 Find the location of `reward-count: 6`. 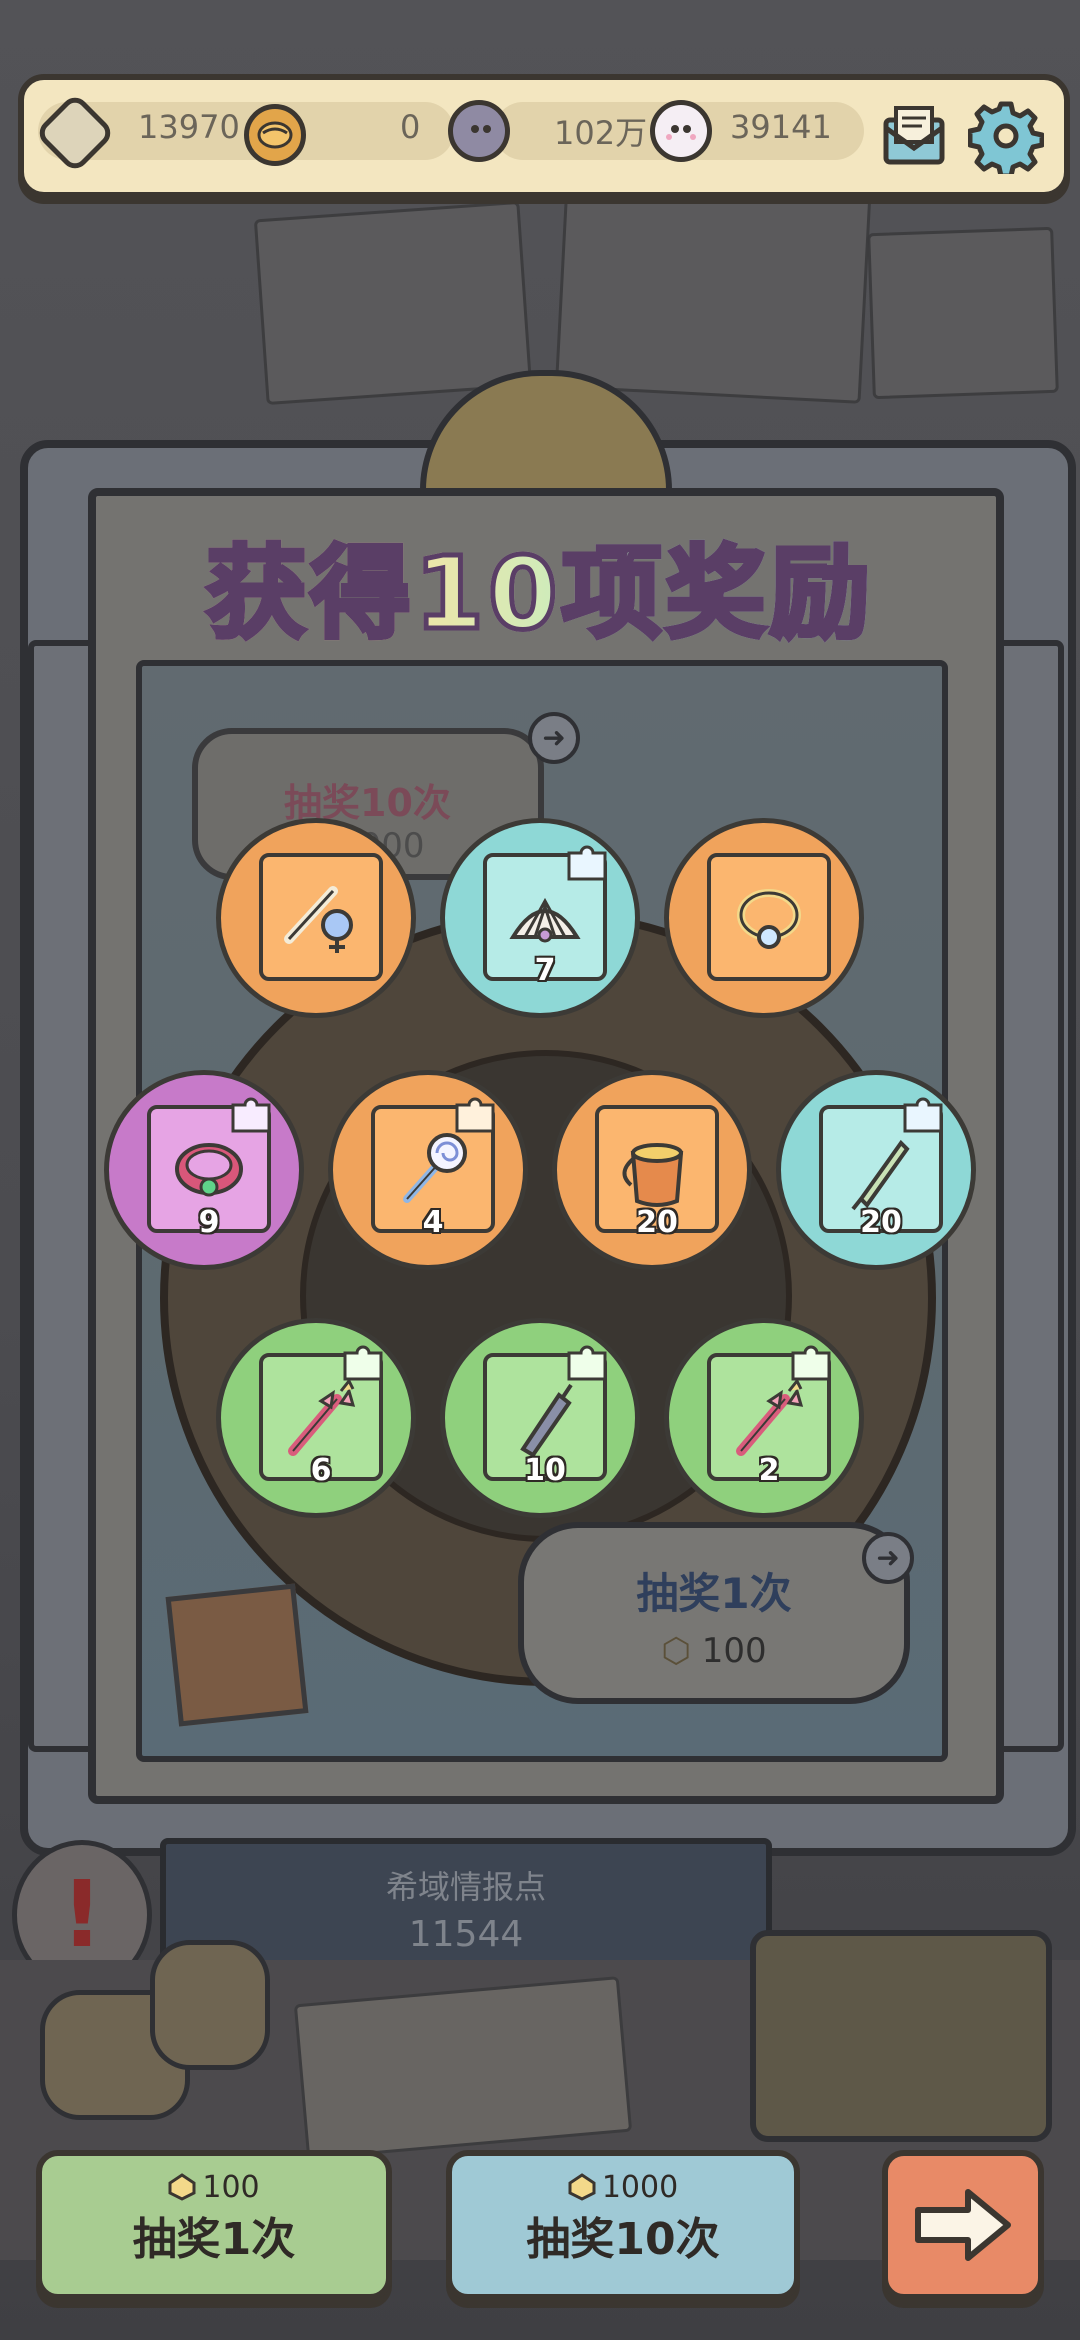

reward-count: 6 is located at coordinates (321, 1470).